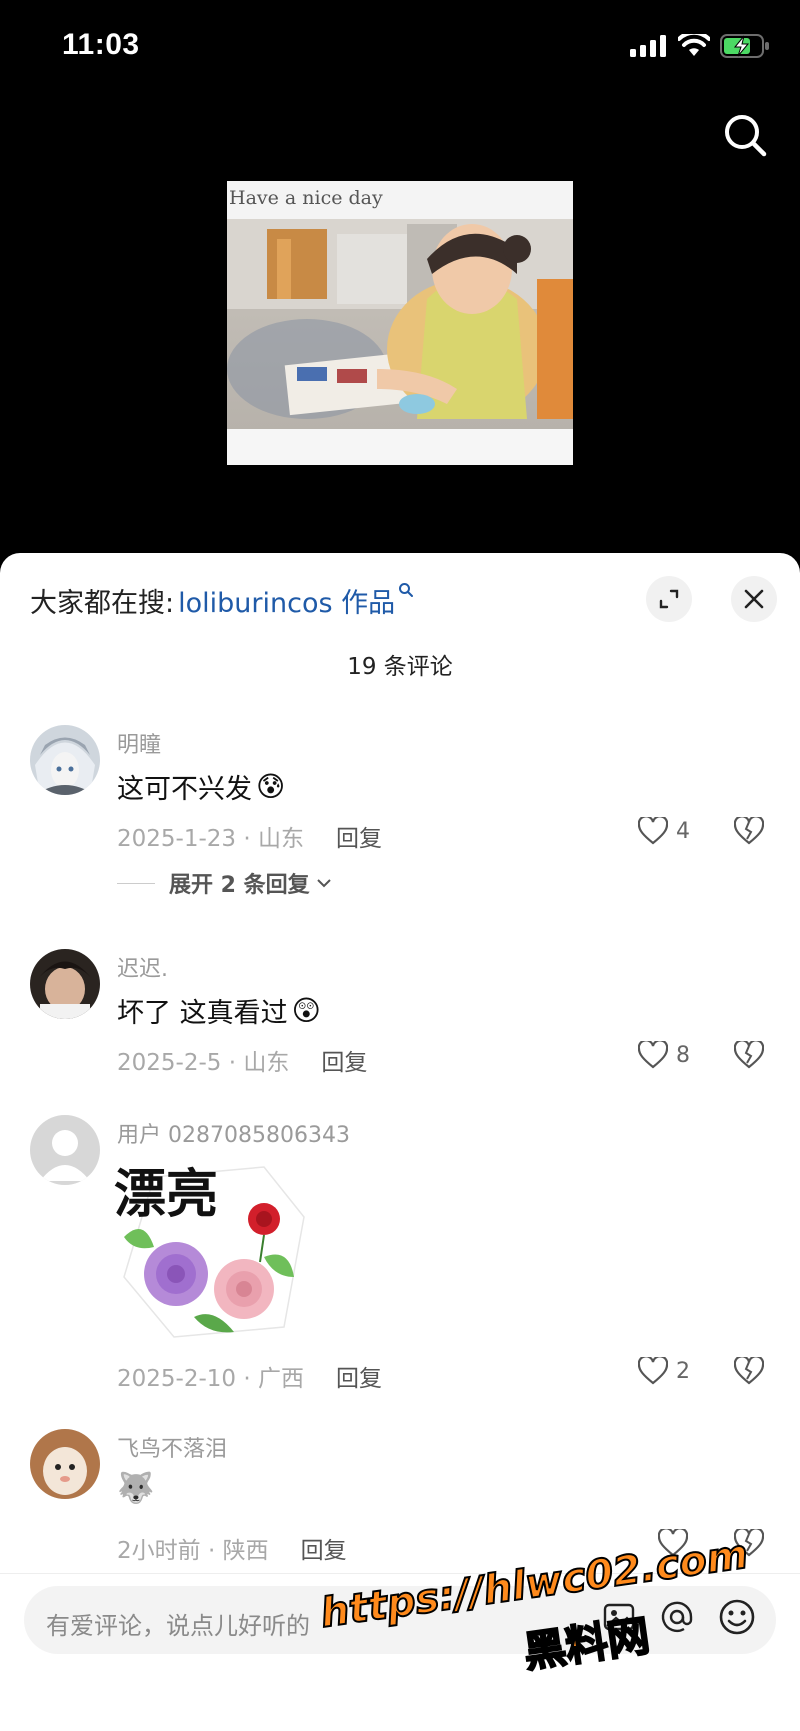 The height and width of the screenshot is (1731, 800). I want to click on comment-meta: 2025-2-5 · 山东 回复, so click(242, 1060).